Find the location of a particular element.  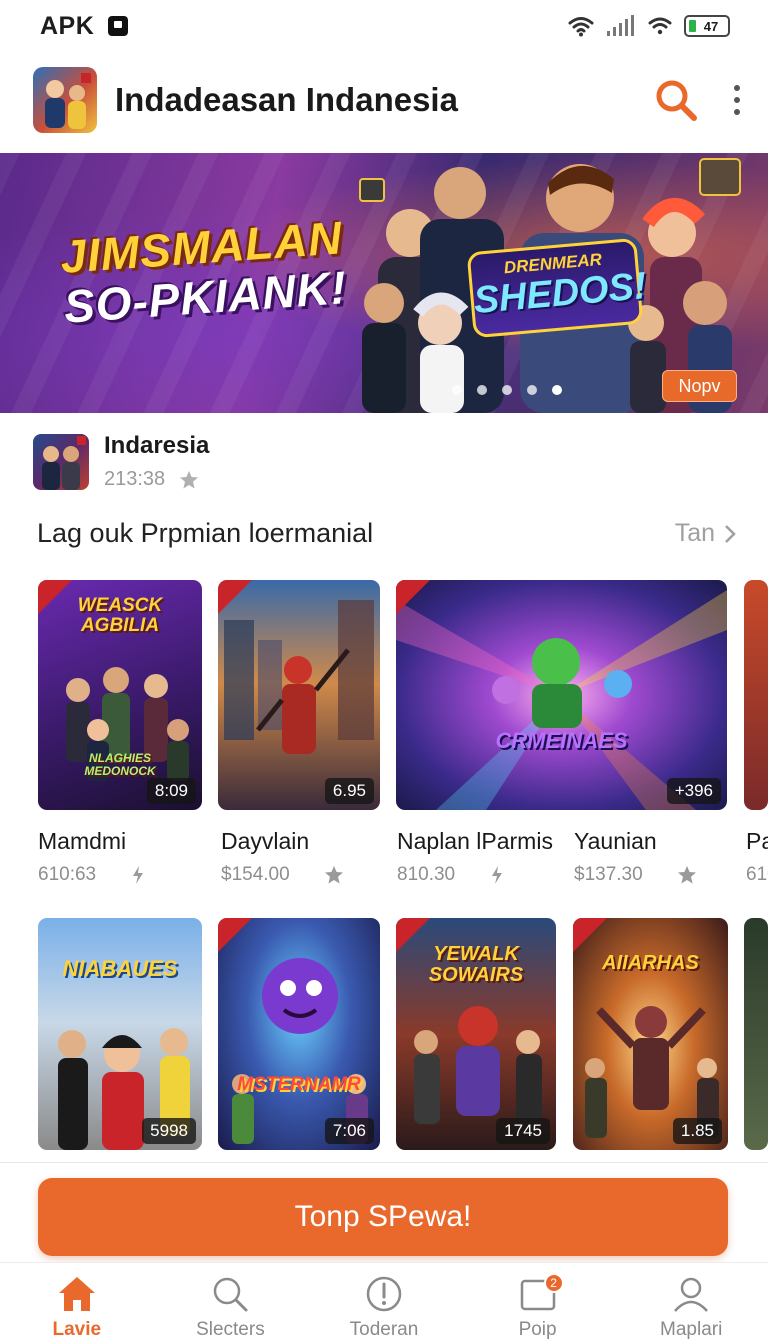

status-right: 47 is located at coordinates (649, 26).